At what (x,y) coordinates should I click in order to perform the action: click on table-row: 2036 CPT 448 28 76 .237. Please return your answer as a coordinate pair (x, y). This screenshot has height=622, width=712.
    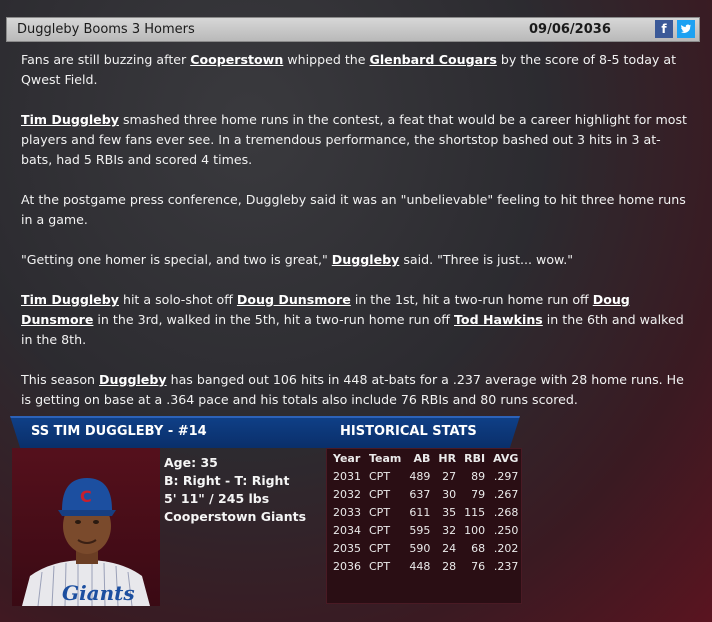
    Looking at the image, I should click on (425, 566).